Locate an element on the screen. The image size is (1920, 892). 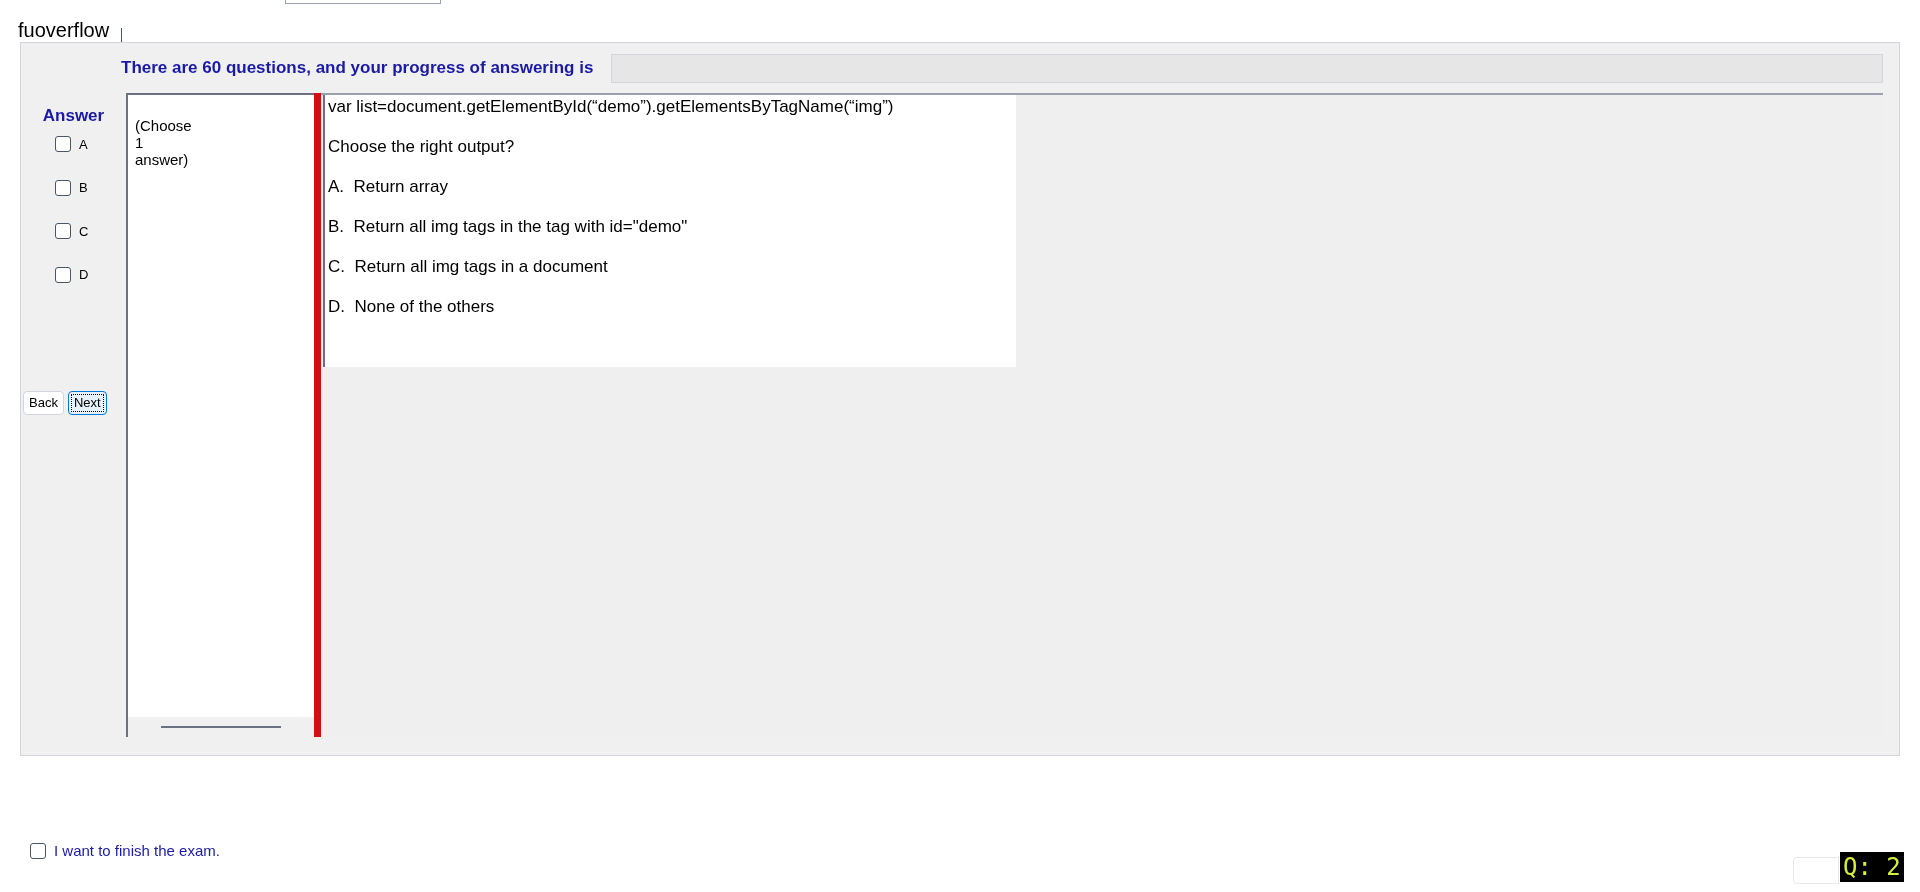
finish-checkbox is located at coordinates (38, 851).